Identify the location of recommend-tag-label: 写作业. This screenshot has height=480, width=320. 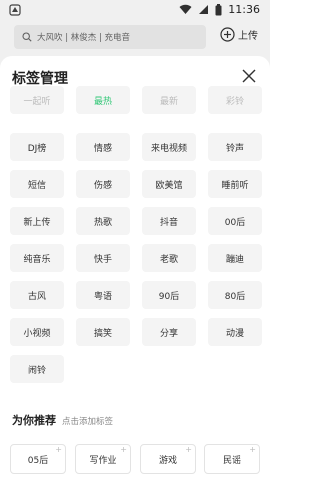
(103, 460).